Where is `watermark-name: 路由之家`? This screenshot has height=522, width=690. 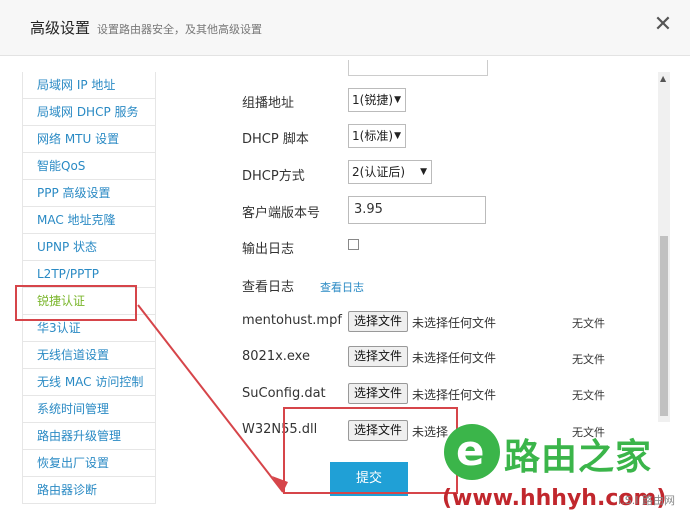
watermark-name: 路由之家 is located at coordinates (578, 457).